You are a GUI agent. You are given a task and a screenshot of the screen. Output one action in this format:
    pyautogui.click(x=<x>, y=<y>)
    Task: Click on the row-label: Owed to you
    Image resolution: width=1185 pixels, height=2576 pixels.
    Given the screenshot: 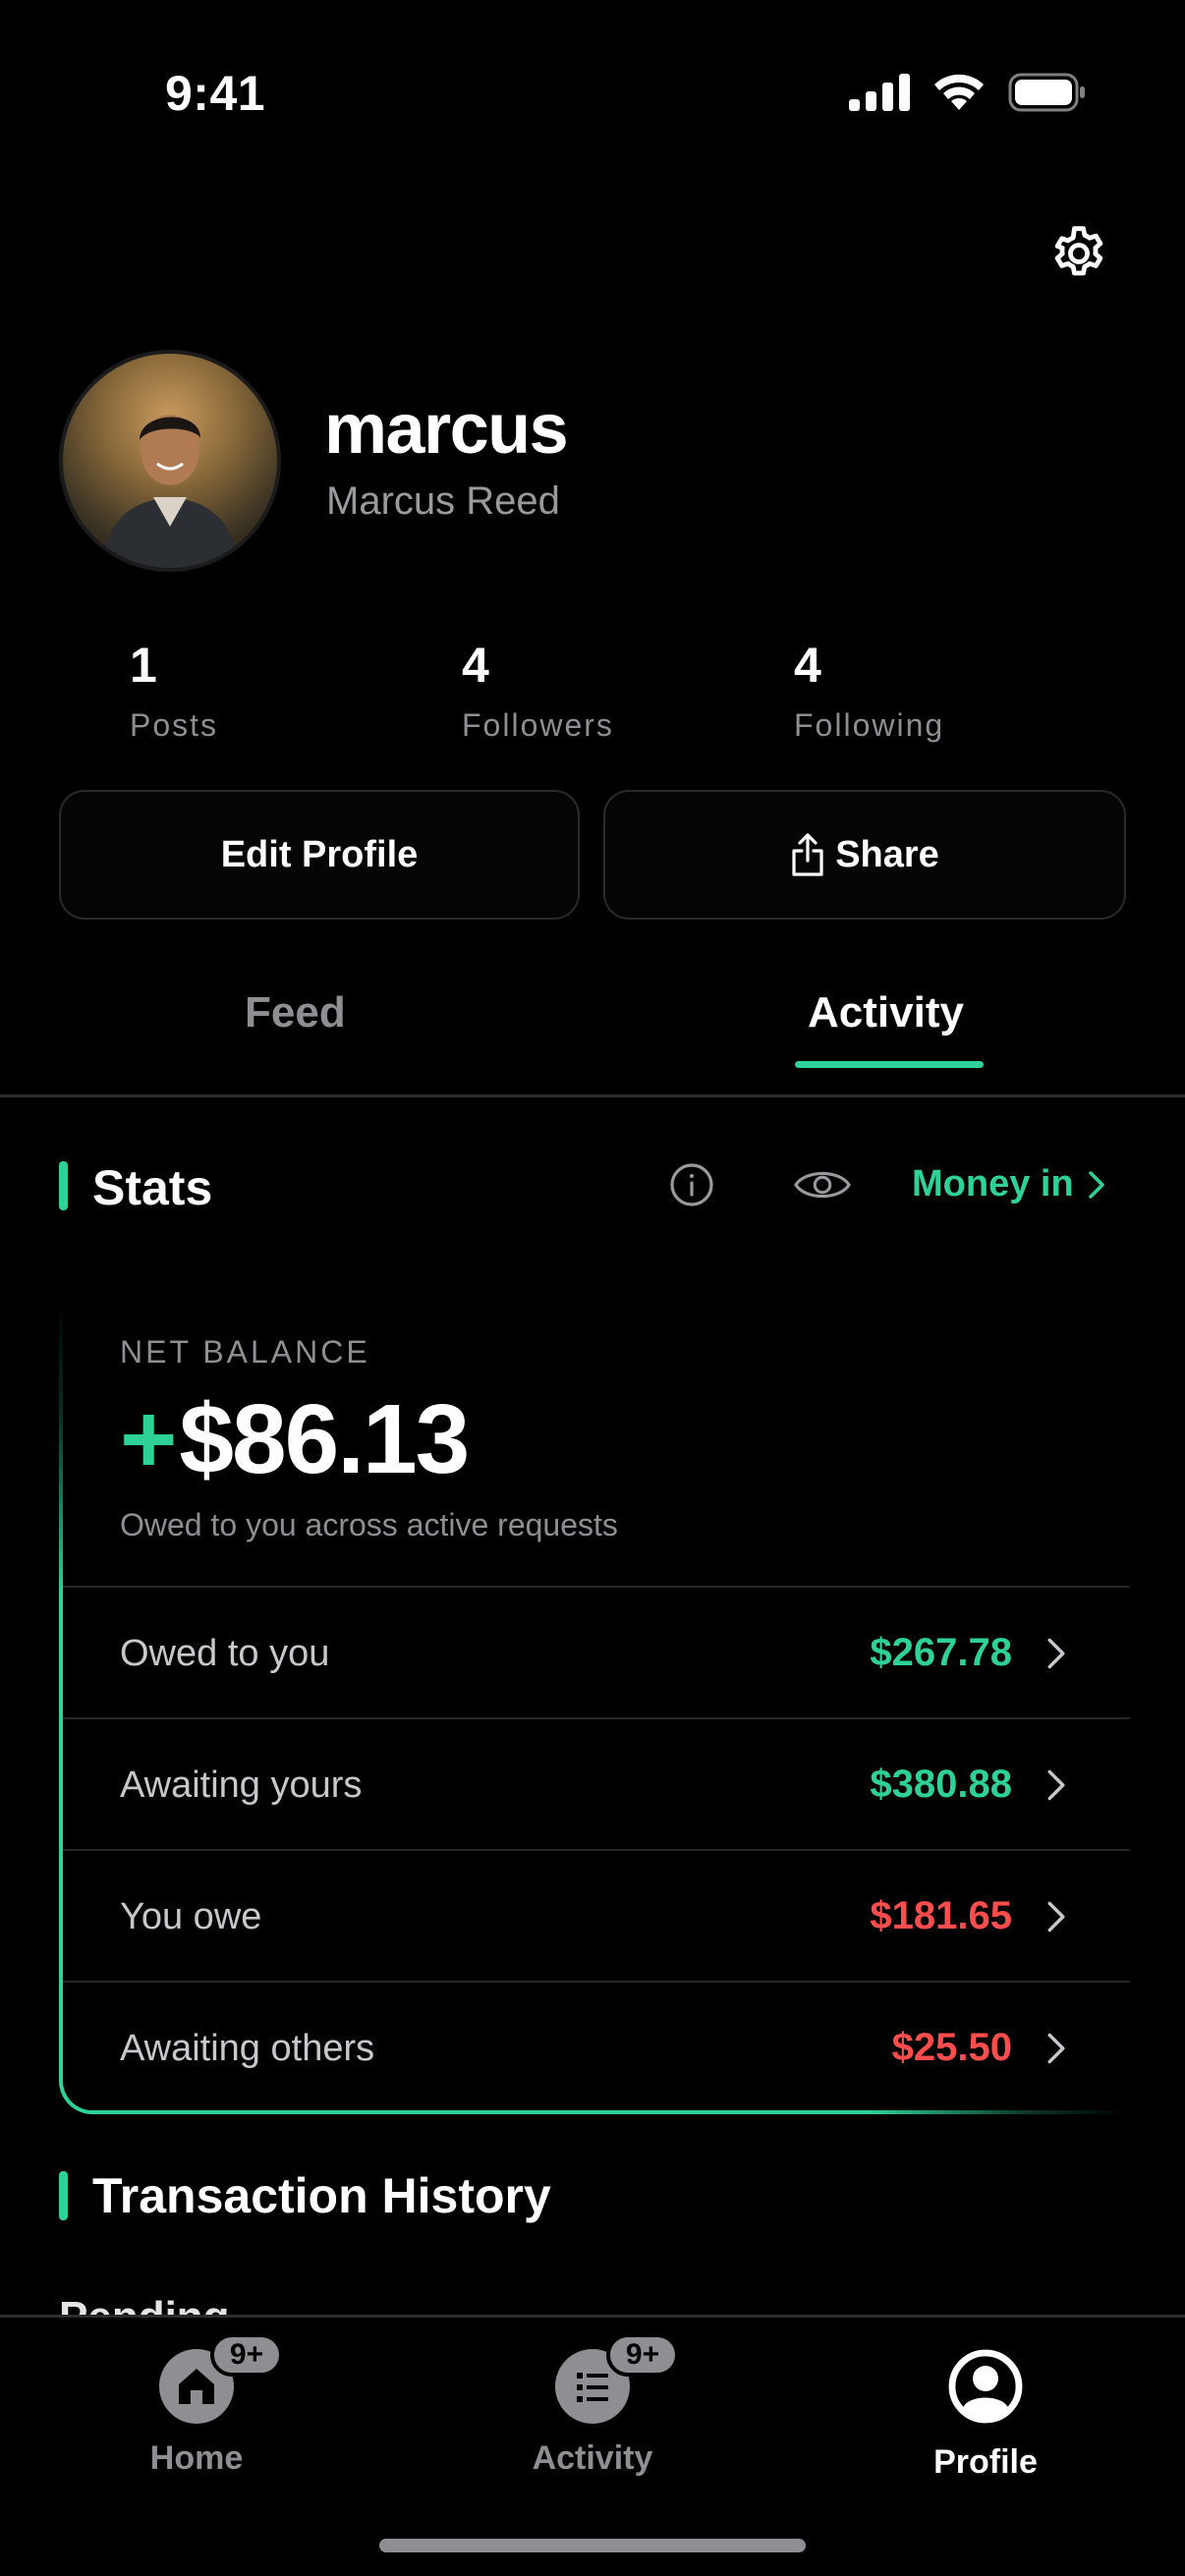 What is the action you would take?
    pyautogui.click(x=225, y=1653)
    